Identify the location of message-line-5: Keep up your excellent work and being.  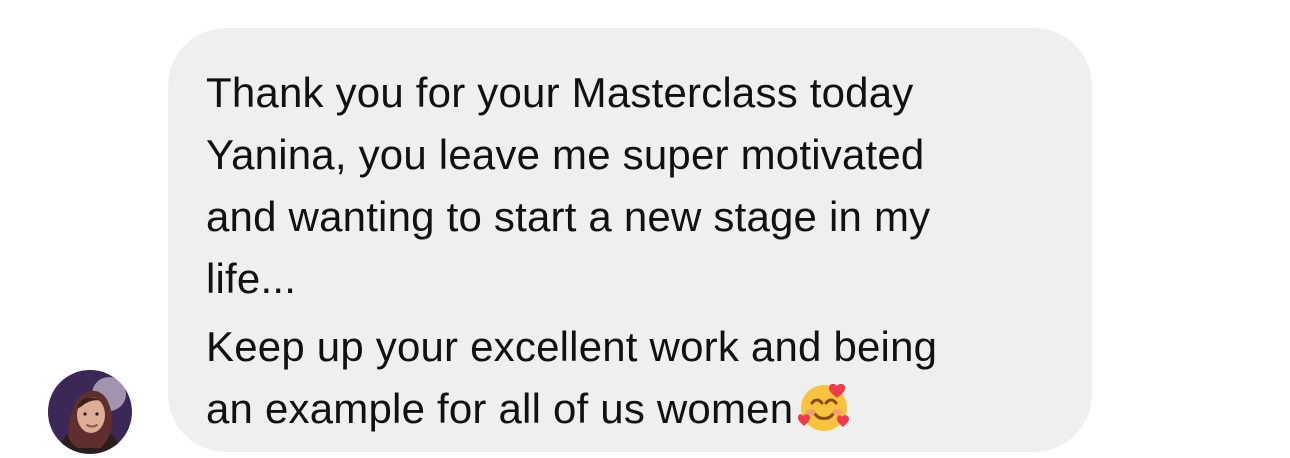
(572, 346).